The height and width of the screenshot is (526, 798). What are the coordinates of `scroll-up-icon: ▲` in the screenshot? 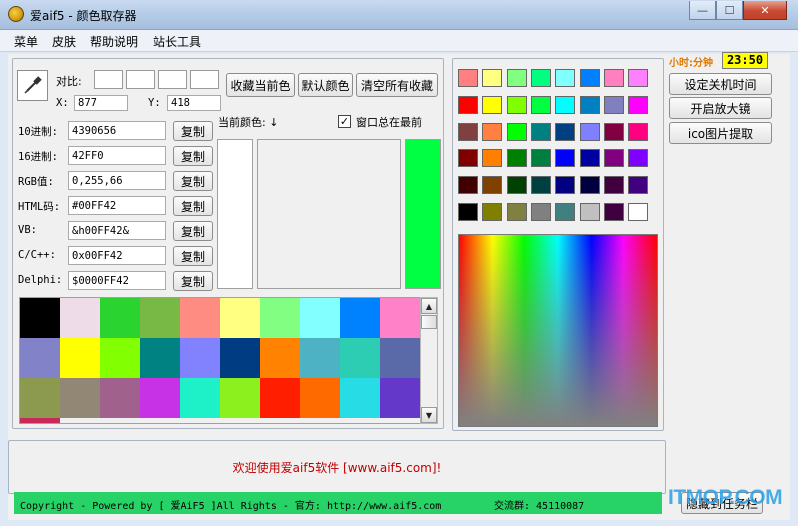 It's located at (429, 306).